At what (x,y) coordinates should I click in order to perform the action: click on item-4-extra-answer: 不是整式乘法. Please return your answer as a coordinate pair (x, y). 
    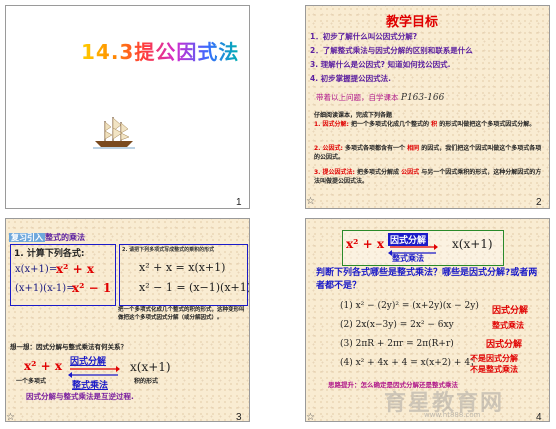
    Looking at the image, I should click on (494, 369).